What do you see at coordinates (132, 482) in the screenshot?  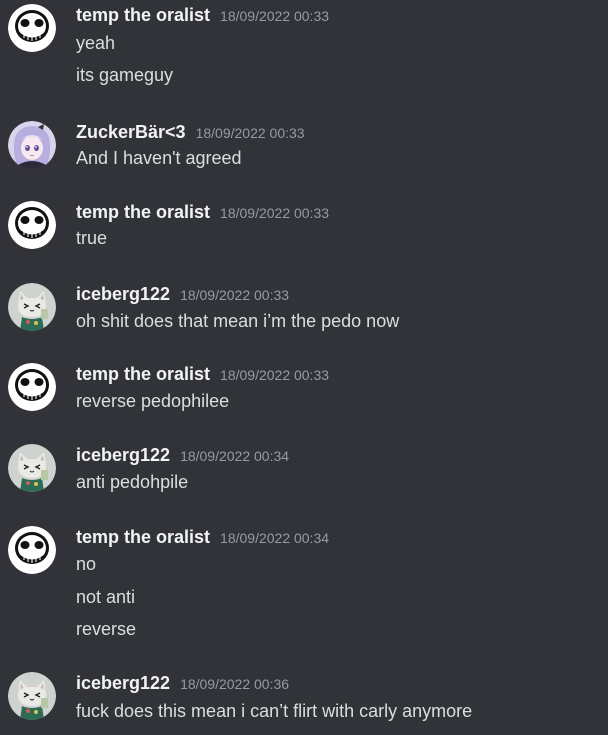 I see `message-text: anti pedohpile` at bounding box center [132, 482].